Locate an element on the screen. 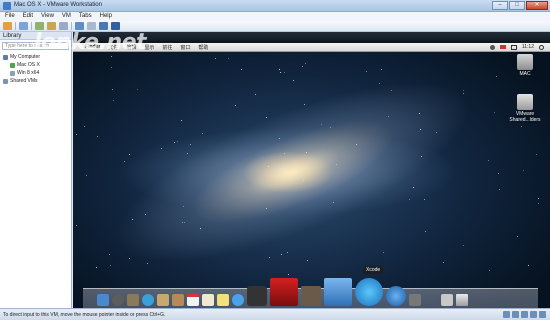  contacts-icon is located at coordinates (178, 300).